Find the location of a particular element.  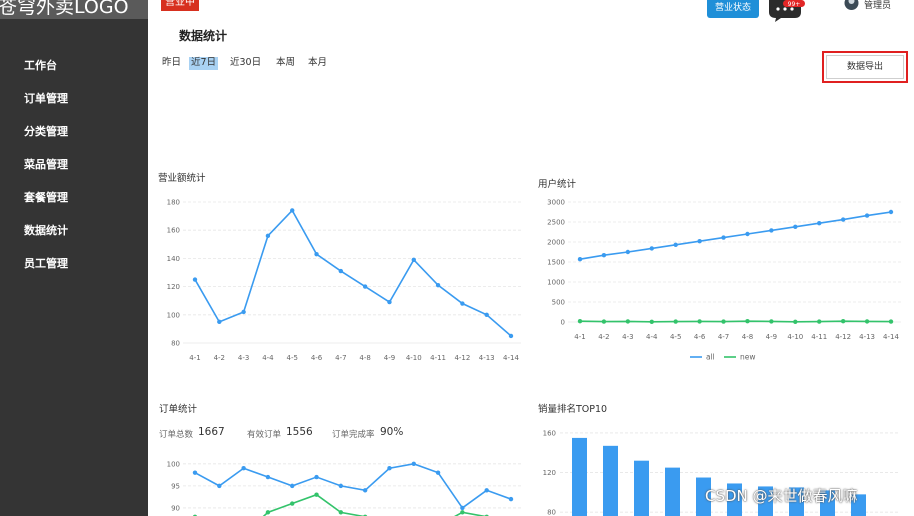

users-xtick-label: 4-4 is located at coordinates (652, 337).